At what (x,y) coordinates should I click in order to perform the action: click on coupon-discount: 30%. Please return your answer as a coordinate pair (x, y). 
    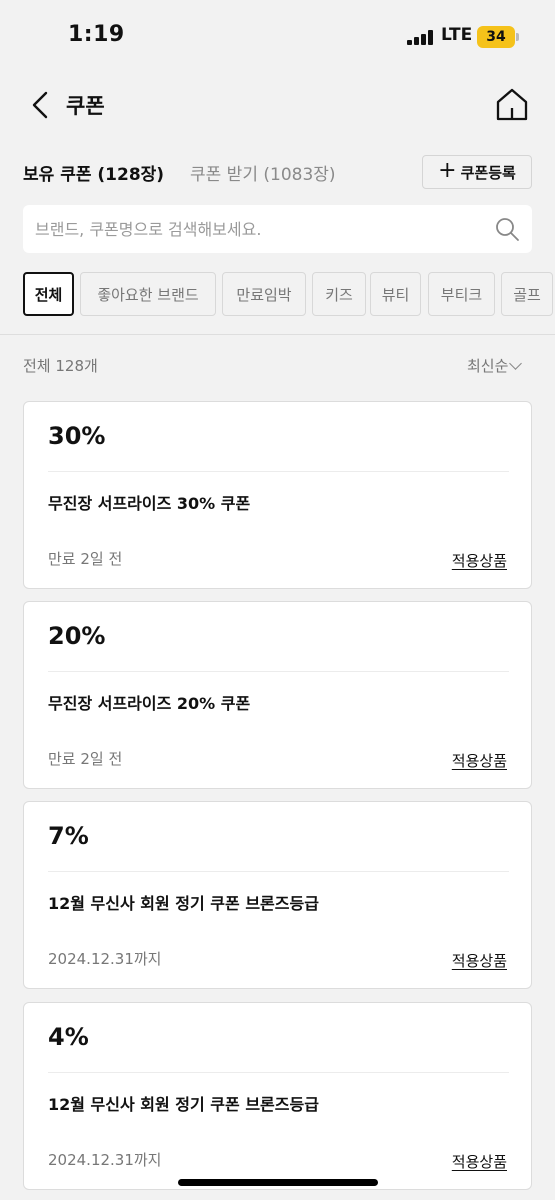
    Looking at the image, I should click on (77, 436).